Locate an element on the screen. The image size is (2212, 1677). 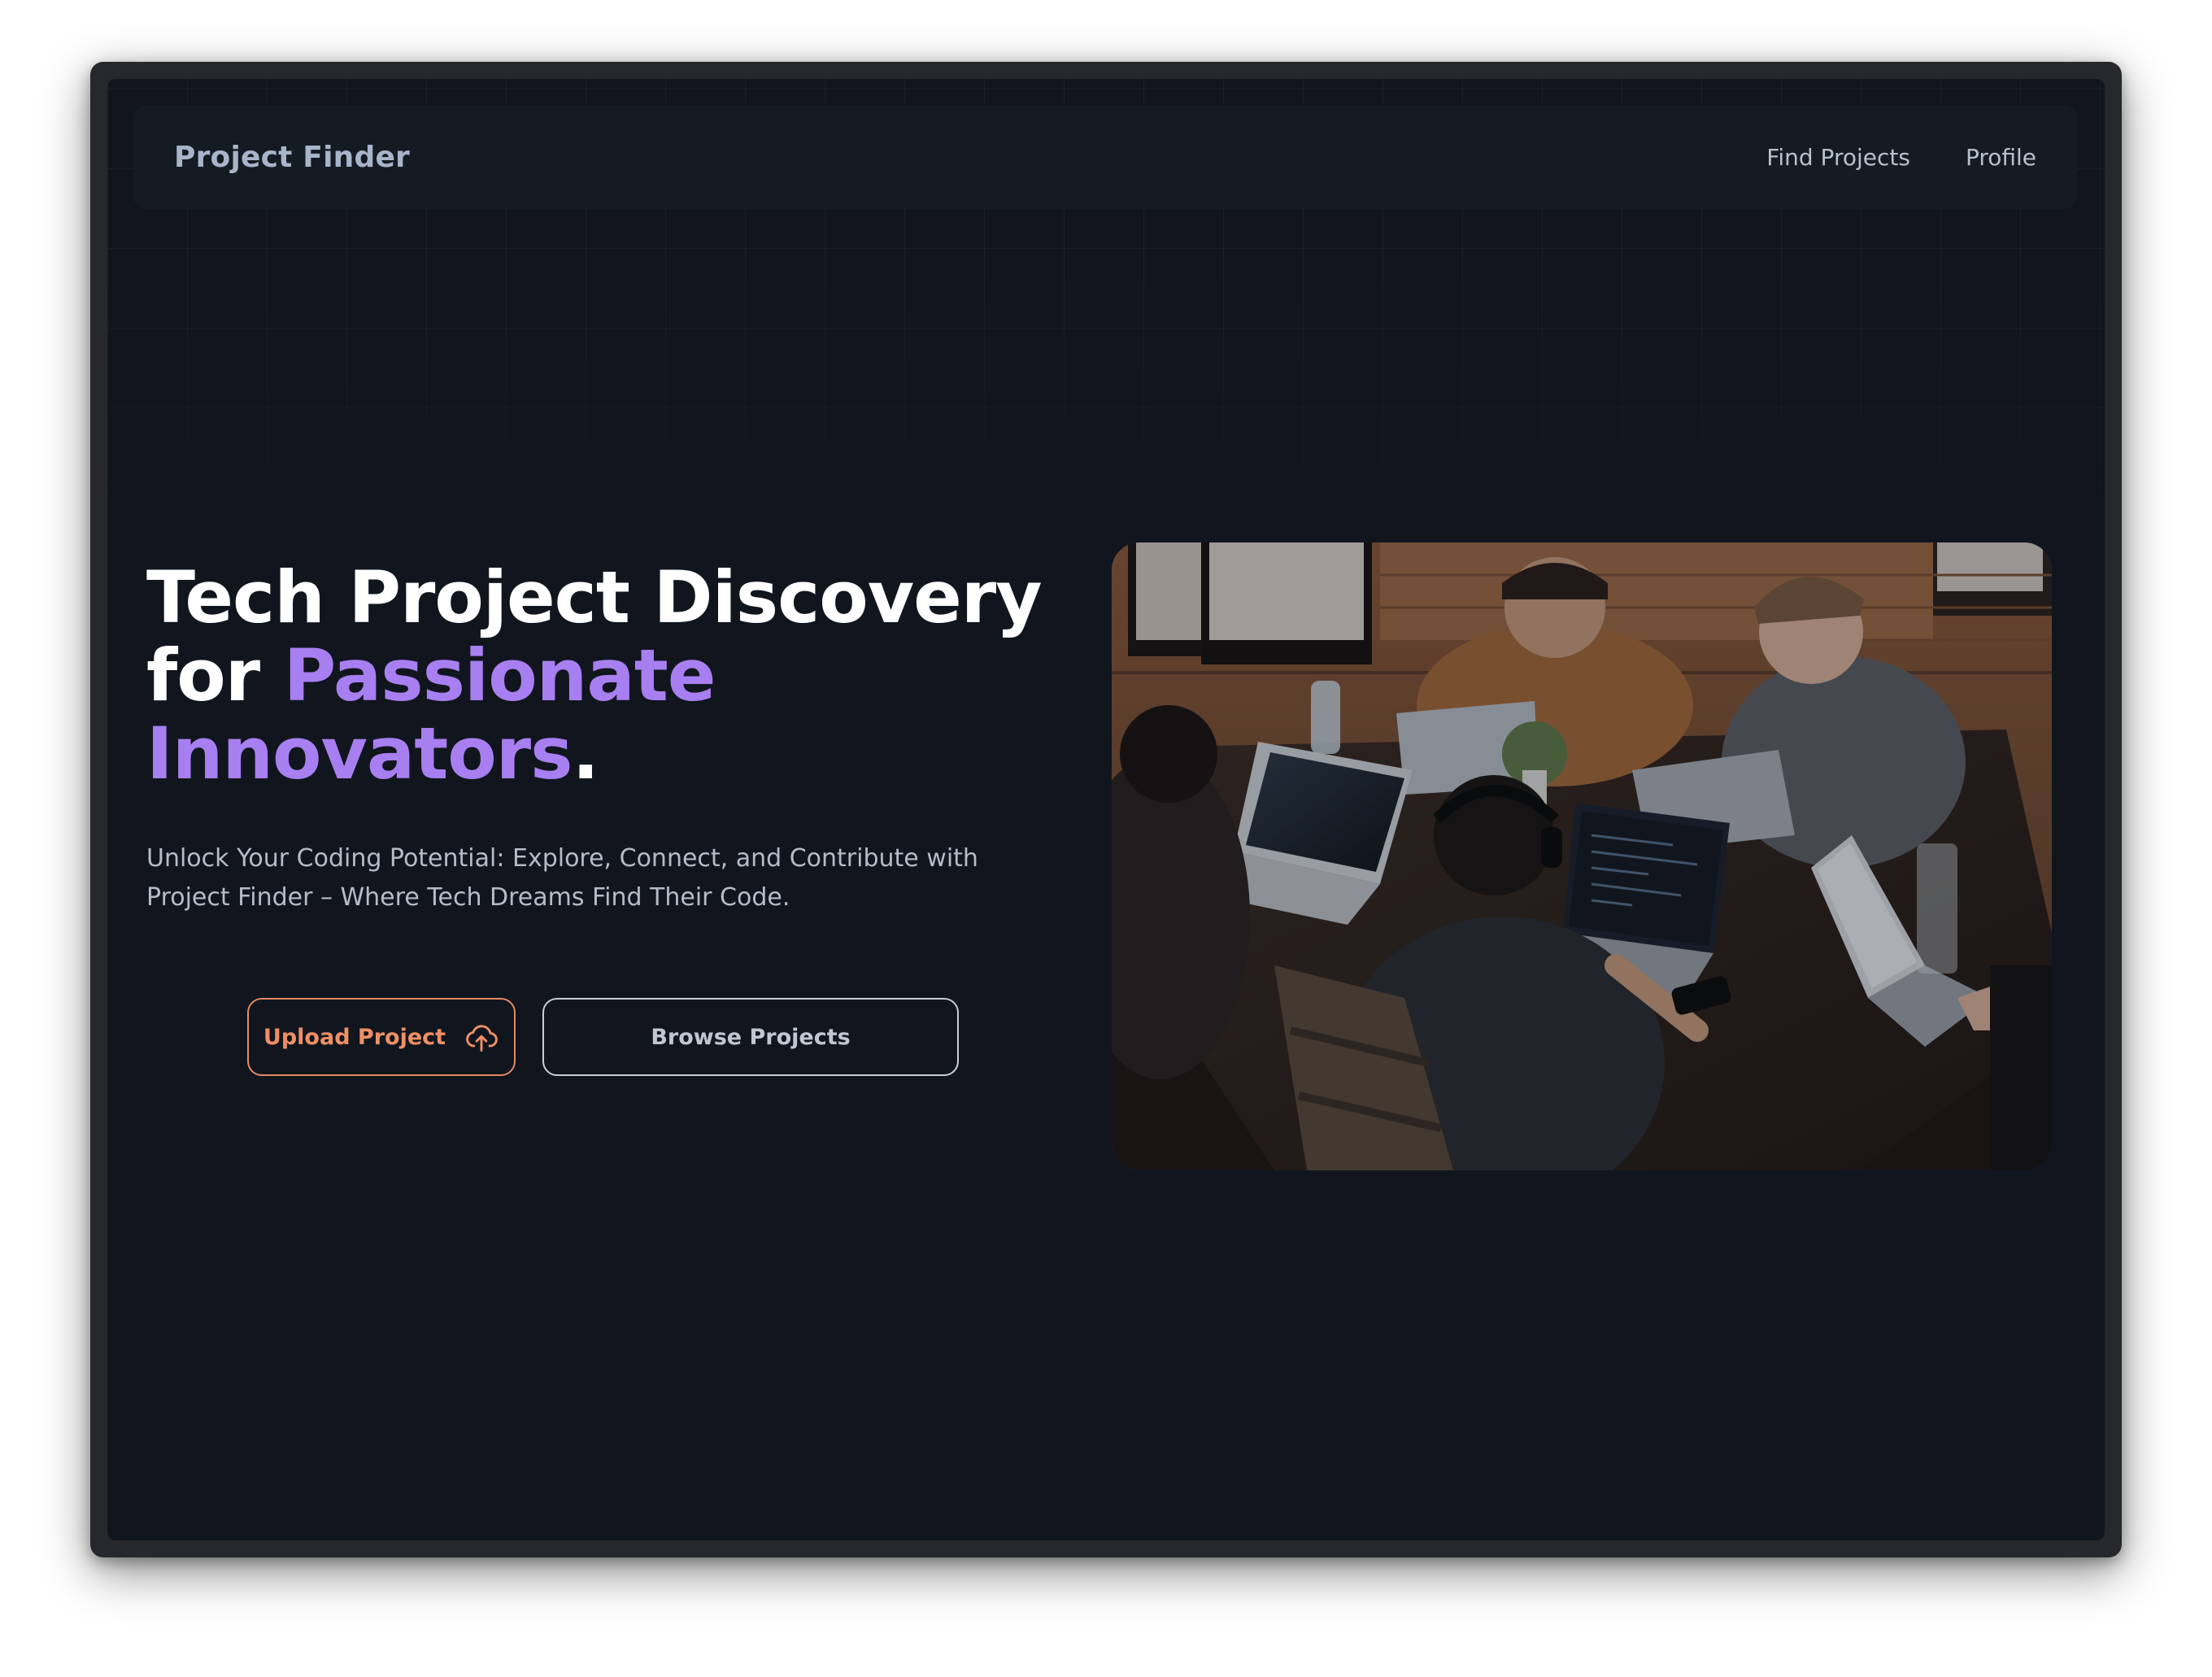
navbar: Project Finder Find Projects Profile is located at coordinates (1105, 157).